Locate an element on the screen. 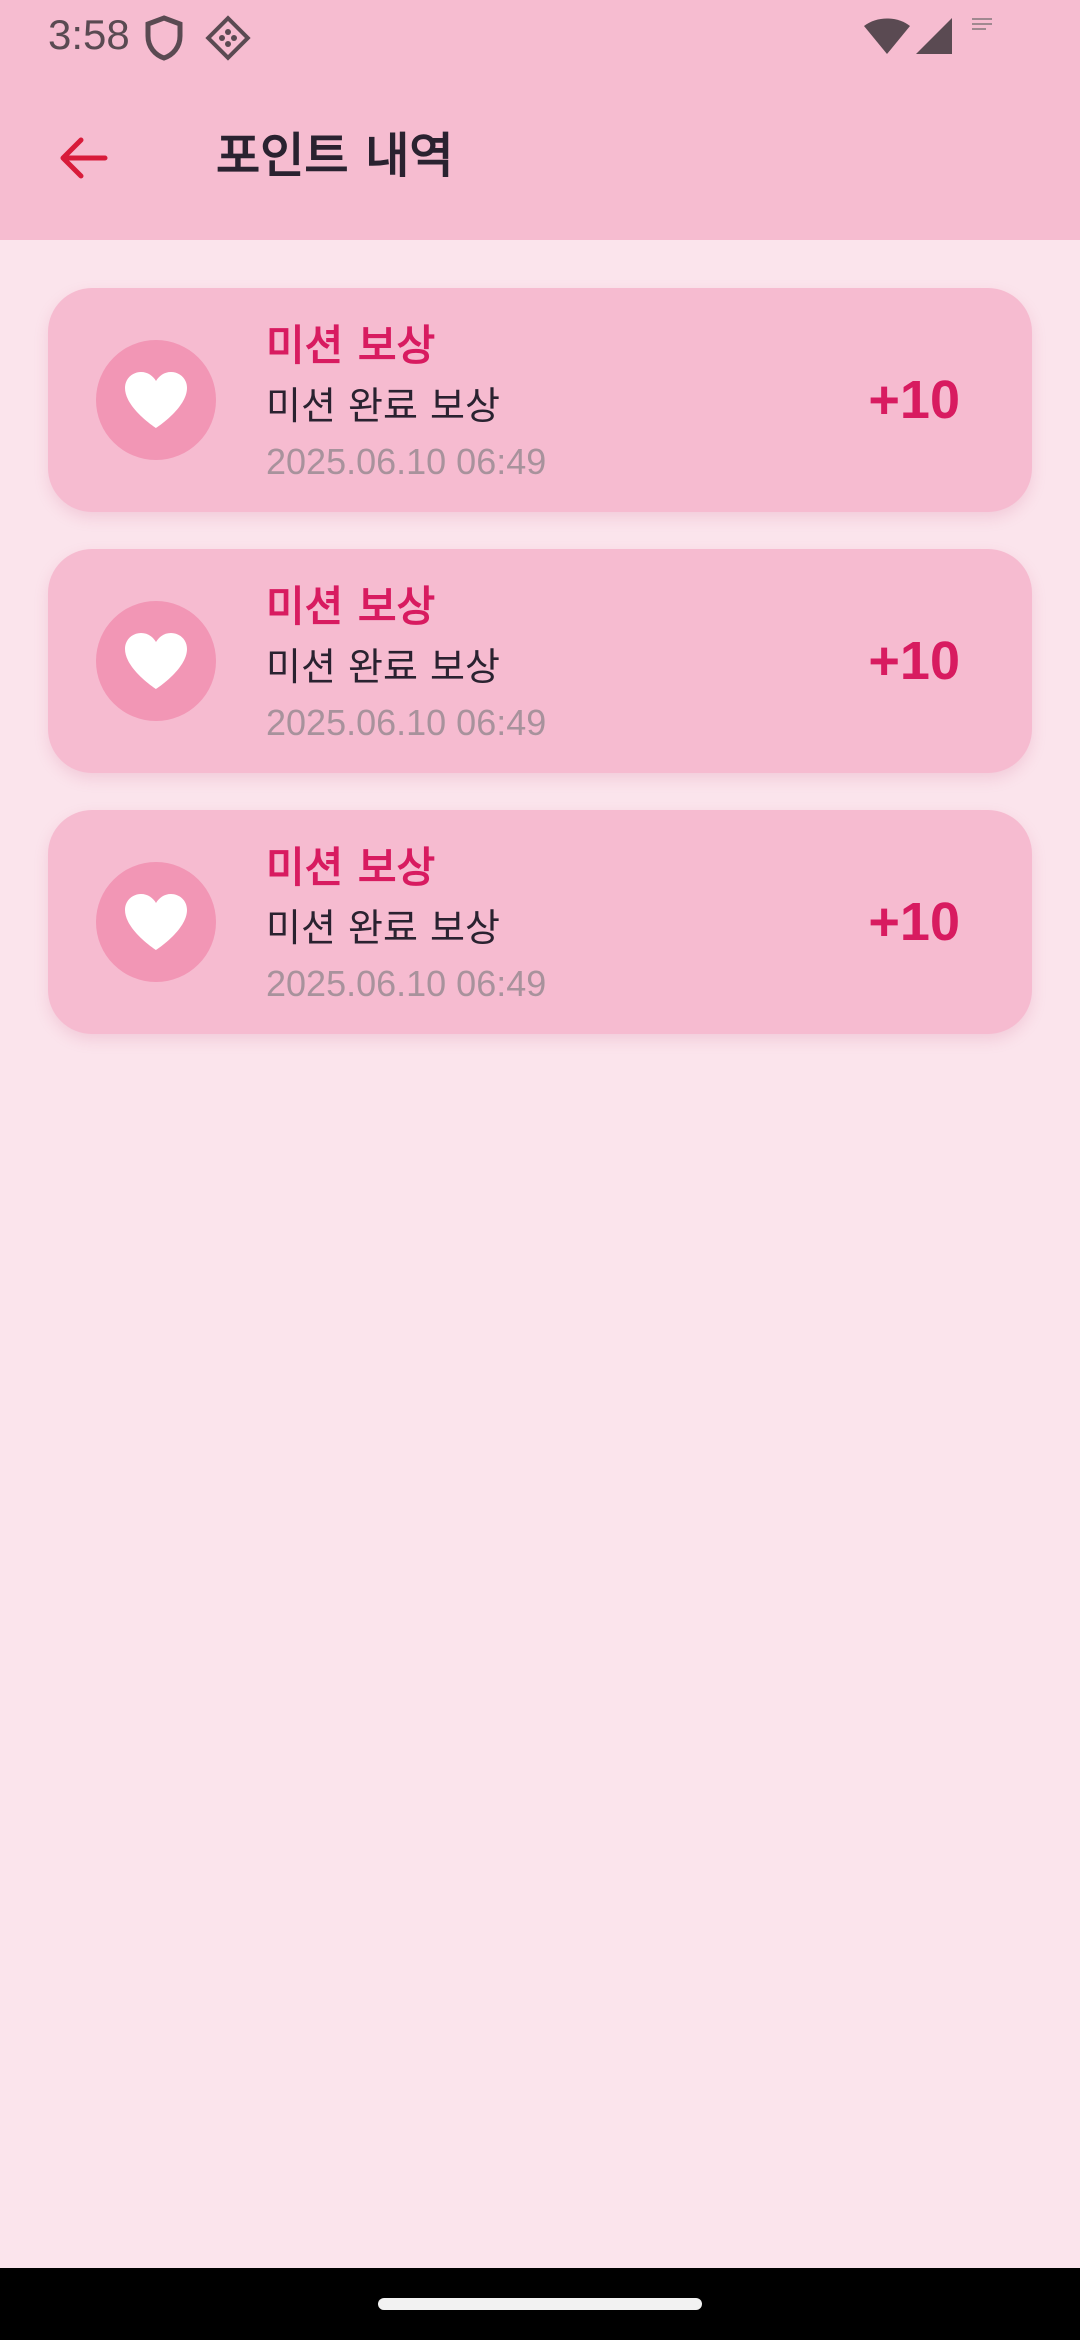 The width and height of the screenshot is (1080, 2340). arrow-left-icon is located at coordinates (82, 158).